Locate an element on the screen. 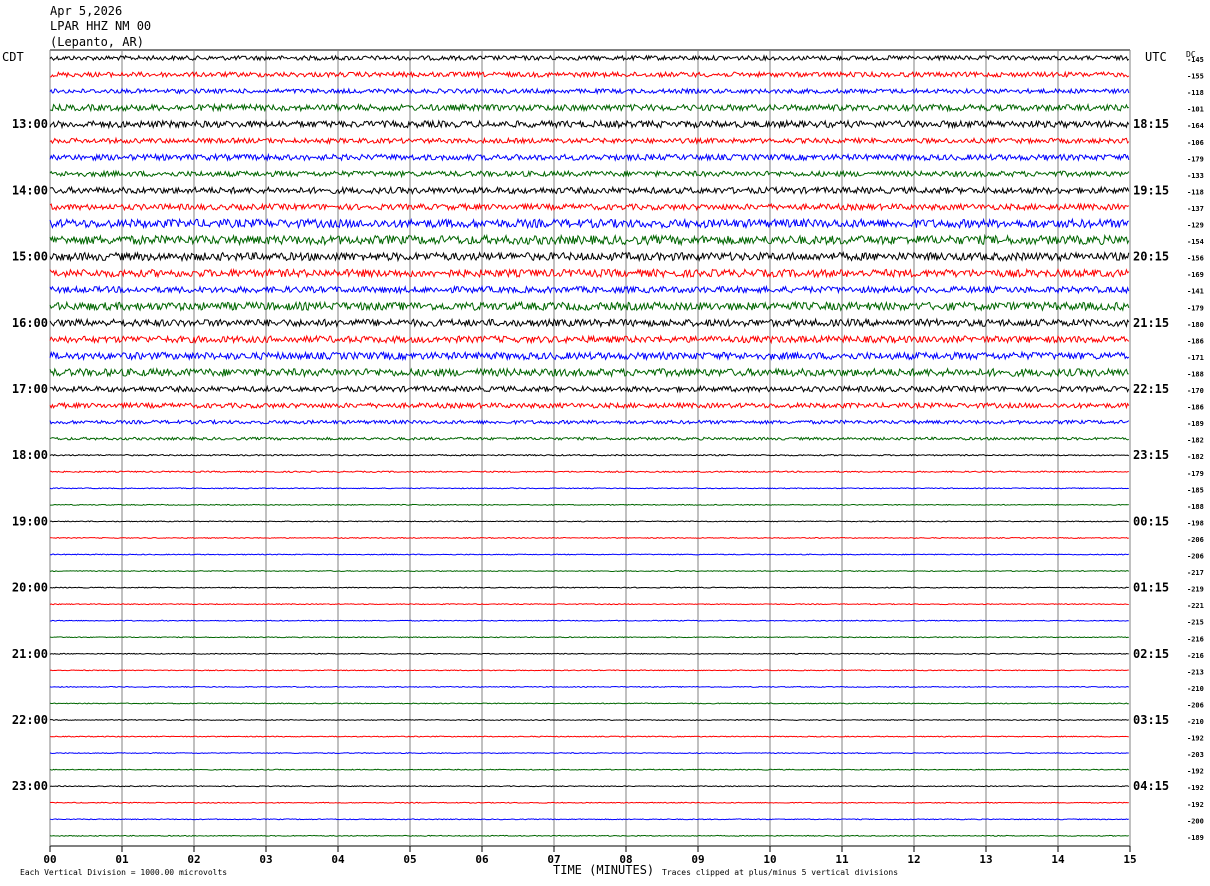  dc-offset-label: -198 is located at coordinates (1195, 523).